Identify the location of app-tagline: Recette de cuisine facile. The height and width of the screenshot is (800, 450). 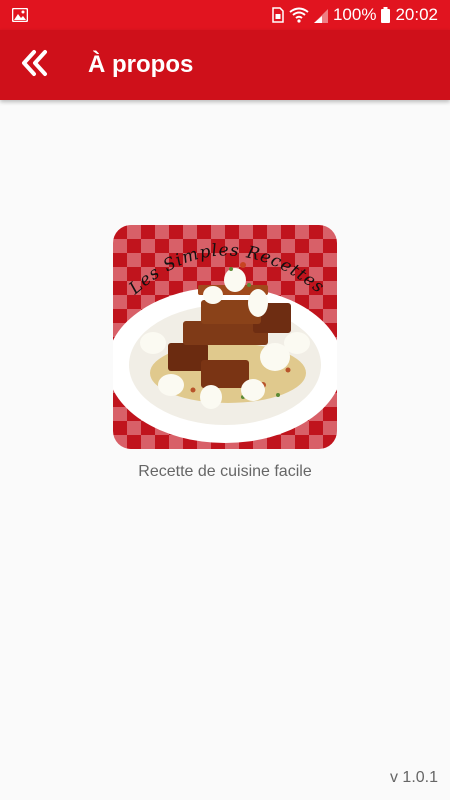
(225, 471).